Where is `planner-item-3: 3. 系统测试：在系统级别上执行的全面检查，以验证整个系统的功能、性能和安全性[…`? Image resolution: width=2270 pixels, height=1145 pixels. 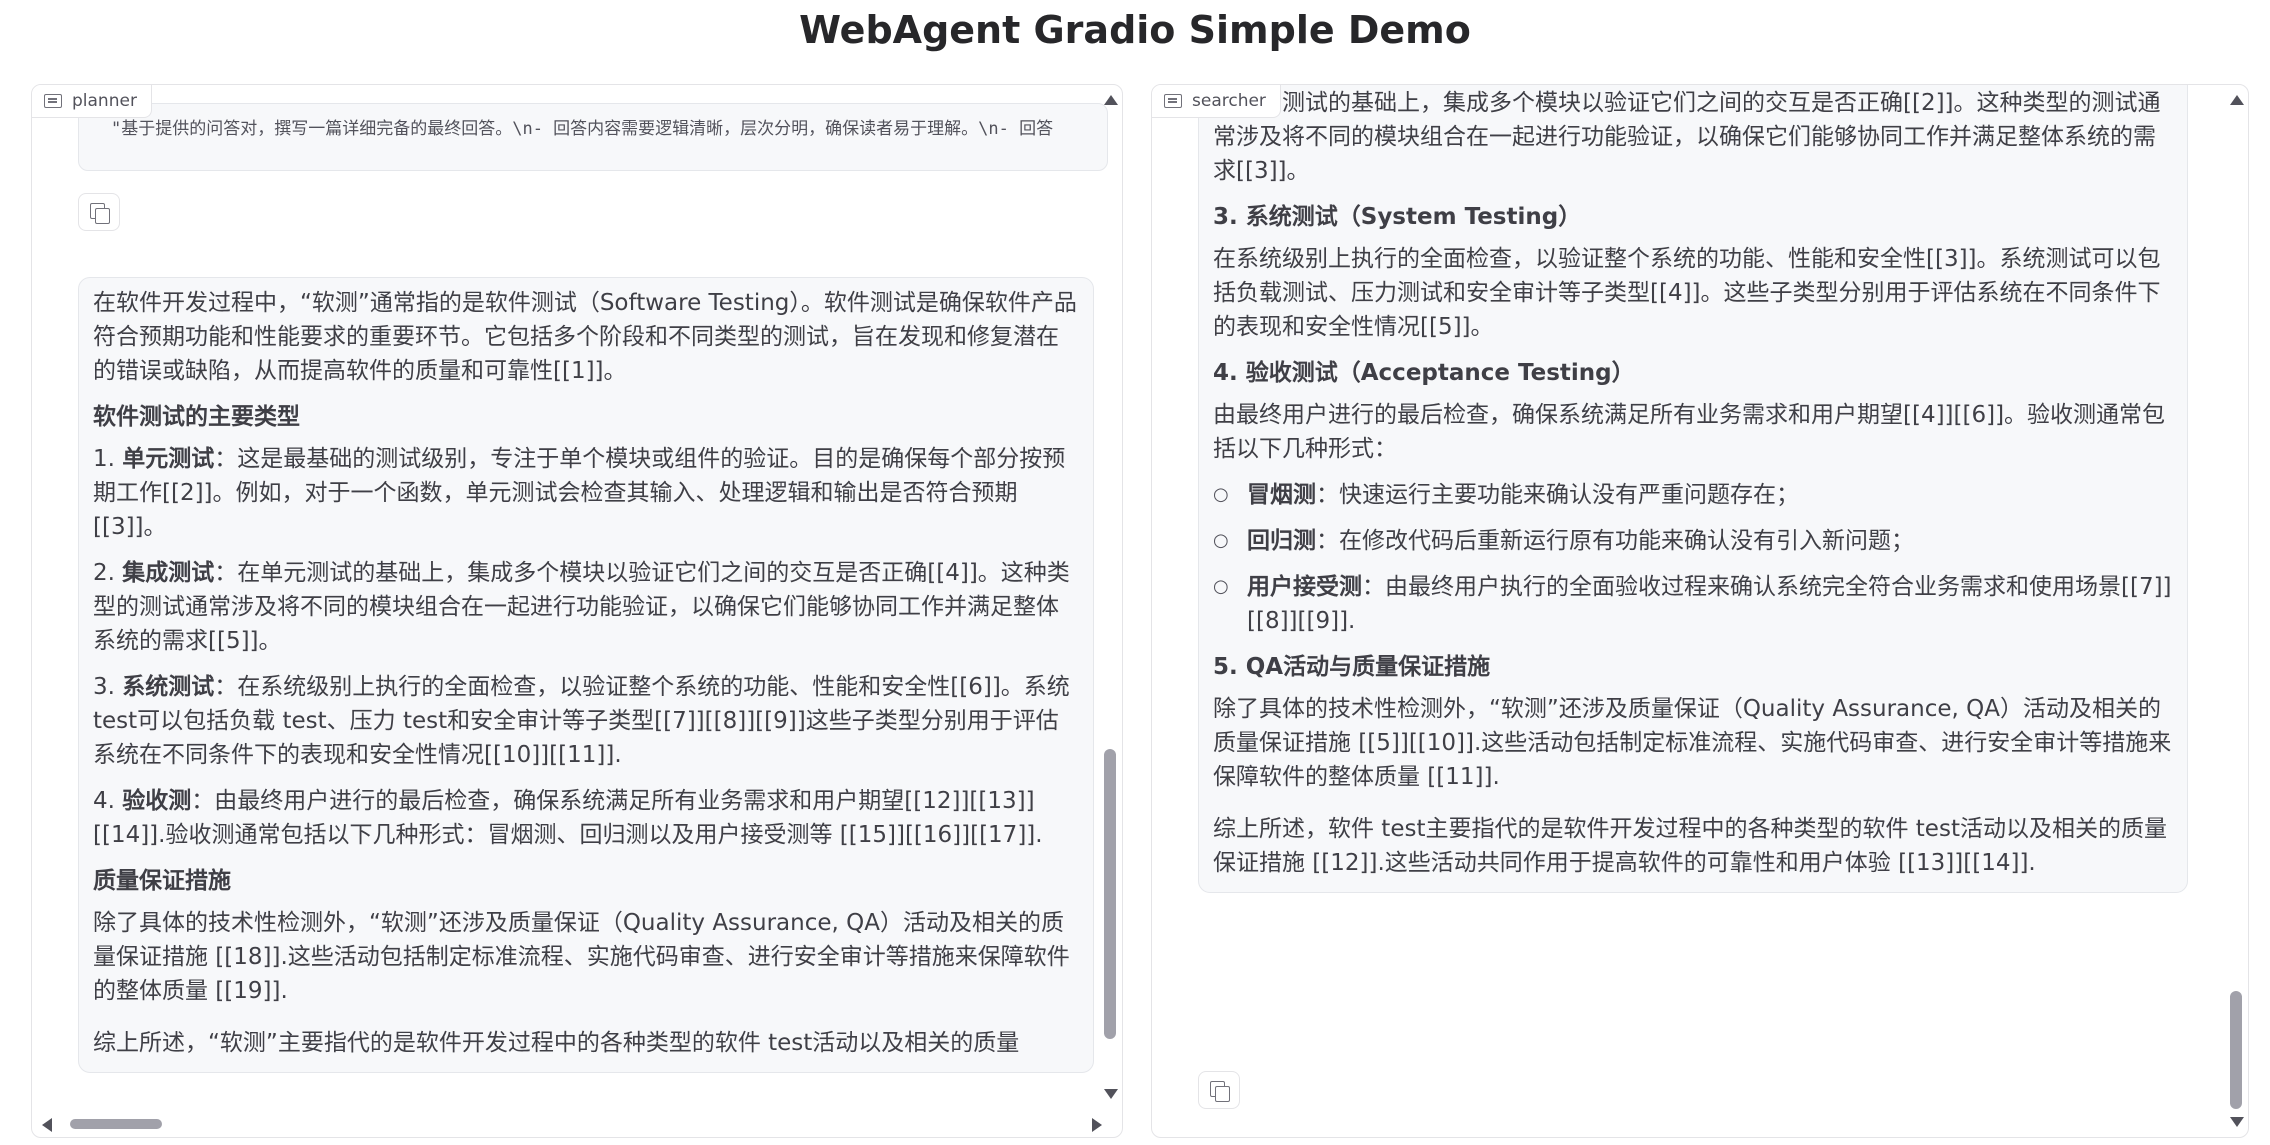 planner-item-3: 3. 系统测试：在系统级别上执行的全面检查，以验证整个系统的功能、性能和安全性[… is located at coordinates (581, 721).